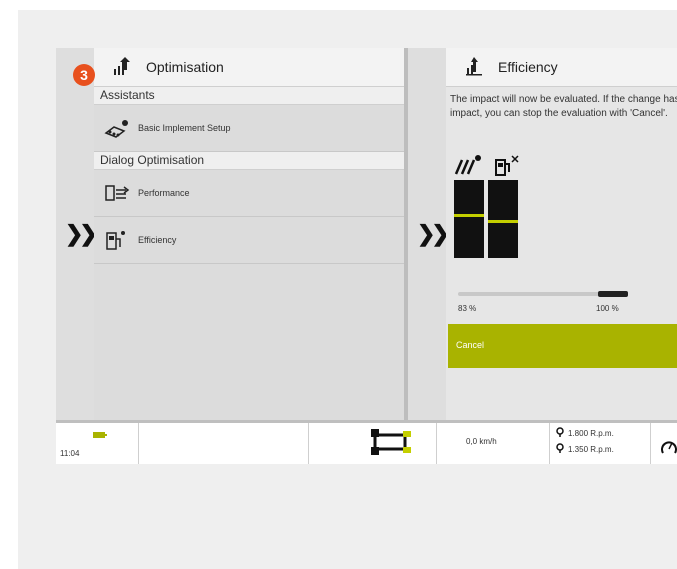 The image size is (677, 569). I want to click on efficiency-icon, so click(474, 66).